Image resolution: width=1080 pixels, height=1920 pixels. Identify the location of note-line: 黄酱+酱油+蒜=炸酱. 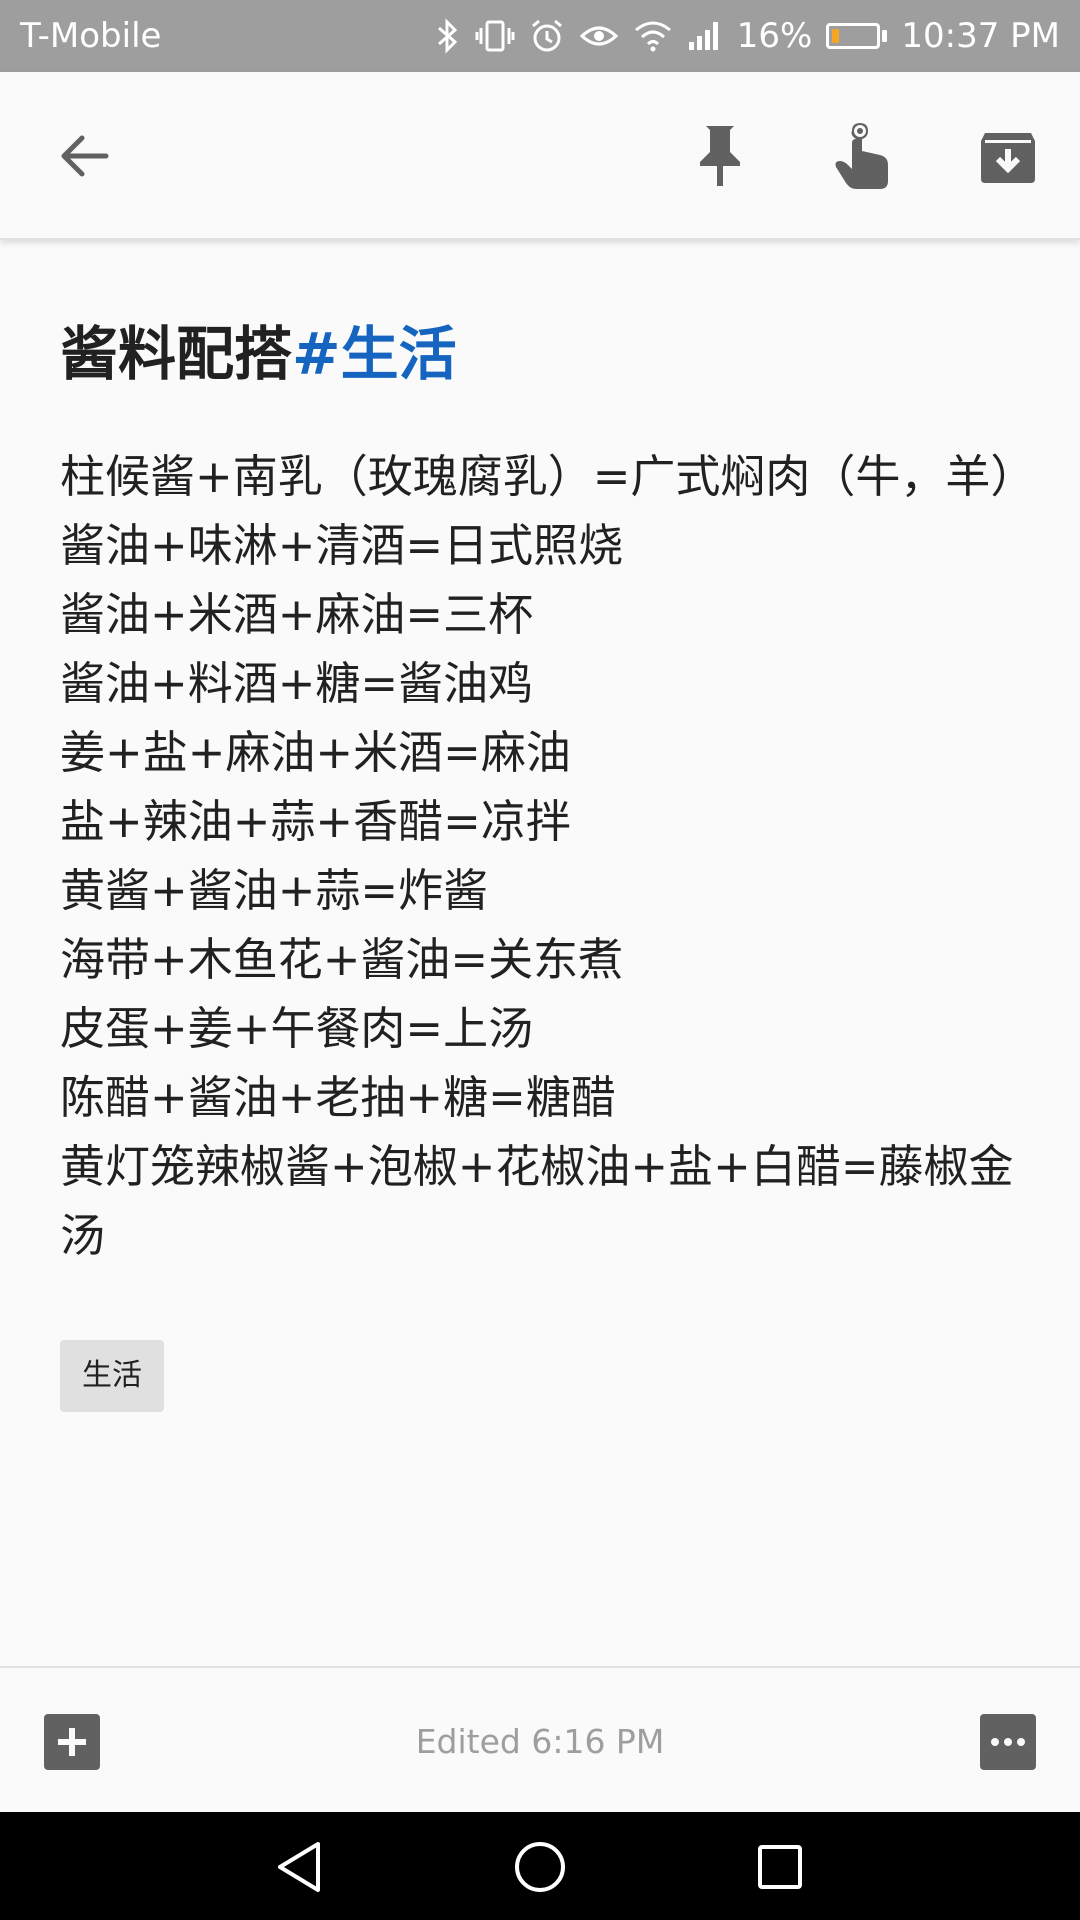
(274, 890).